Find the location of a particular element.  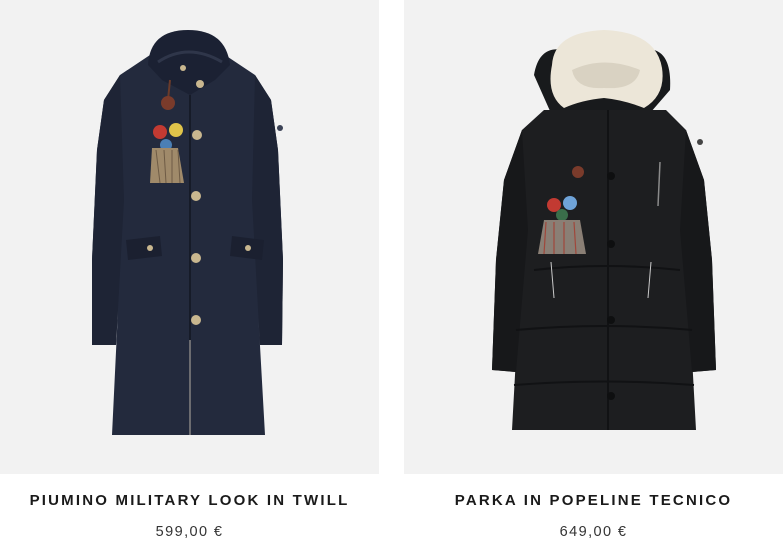

product-name: PARKA IN POPELINE TECNICO is located at coordinates (593, 500).